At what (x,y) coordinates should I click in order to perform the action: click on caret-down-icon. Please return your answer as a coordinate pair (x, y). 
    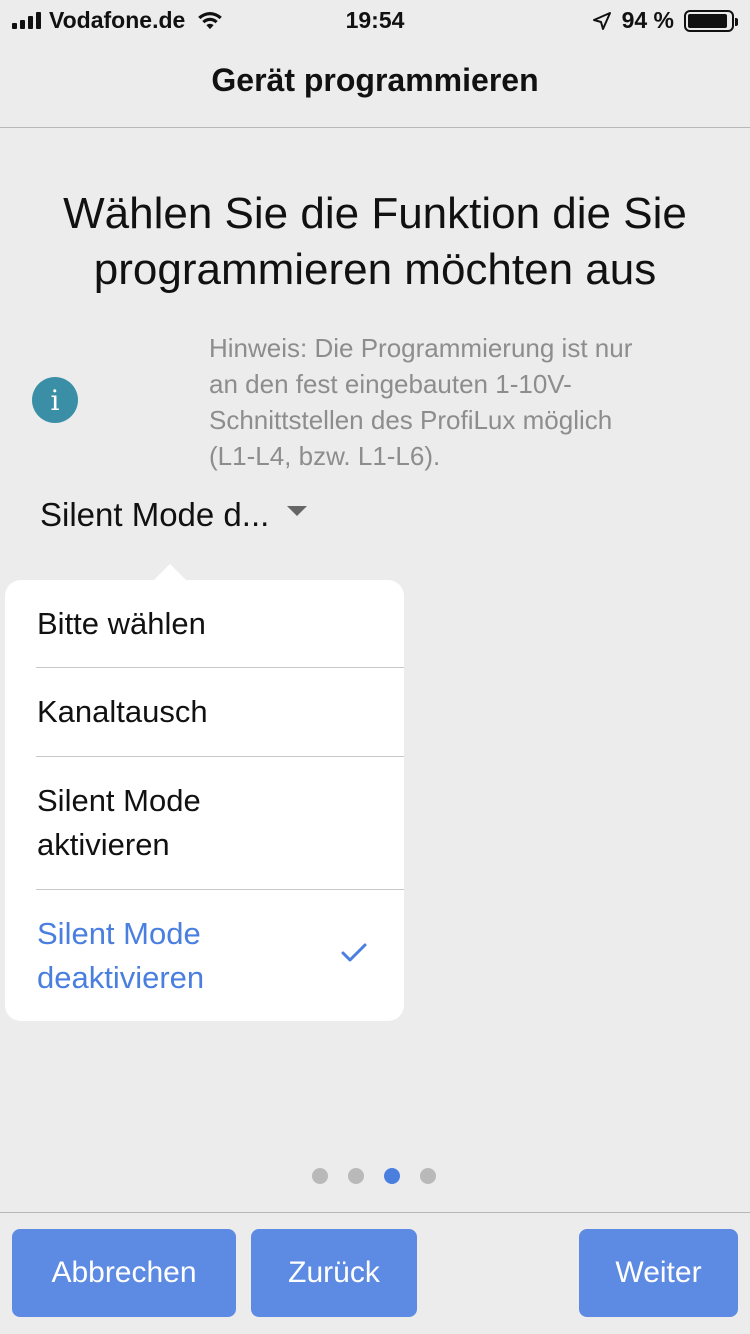
    Looking at the image, I should click on (297, 511).